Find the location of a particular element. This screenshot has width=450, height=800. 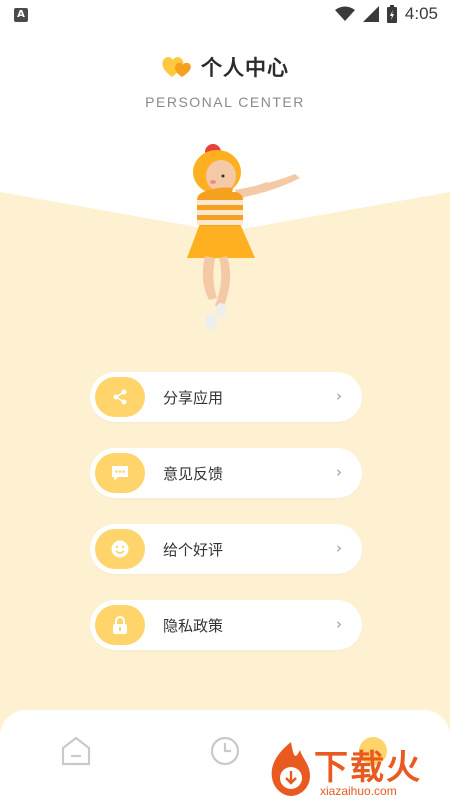

watermark-text: 下载火 is located at coordinates (368, 768).